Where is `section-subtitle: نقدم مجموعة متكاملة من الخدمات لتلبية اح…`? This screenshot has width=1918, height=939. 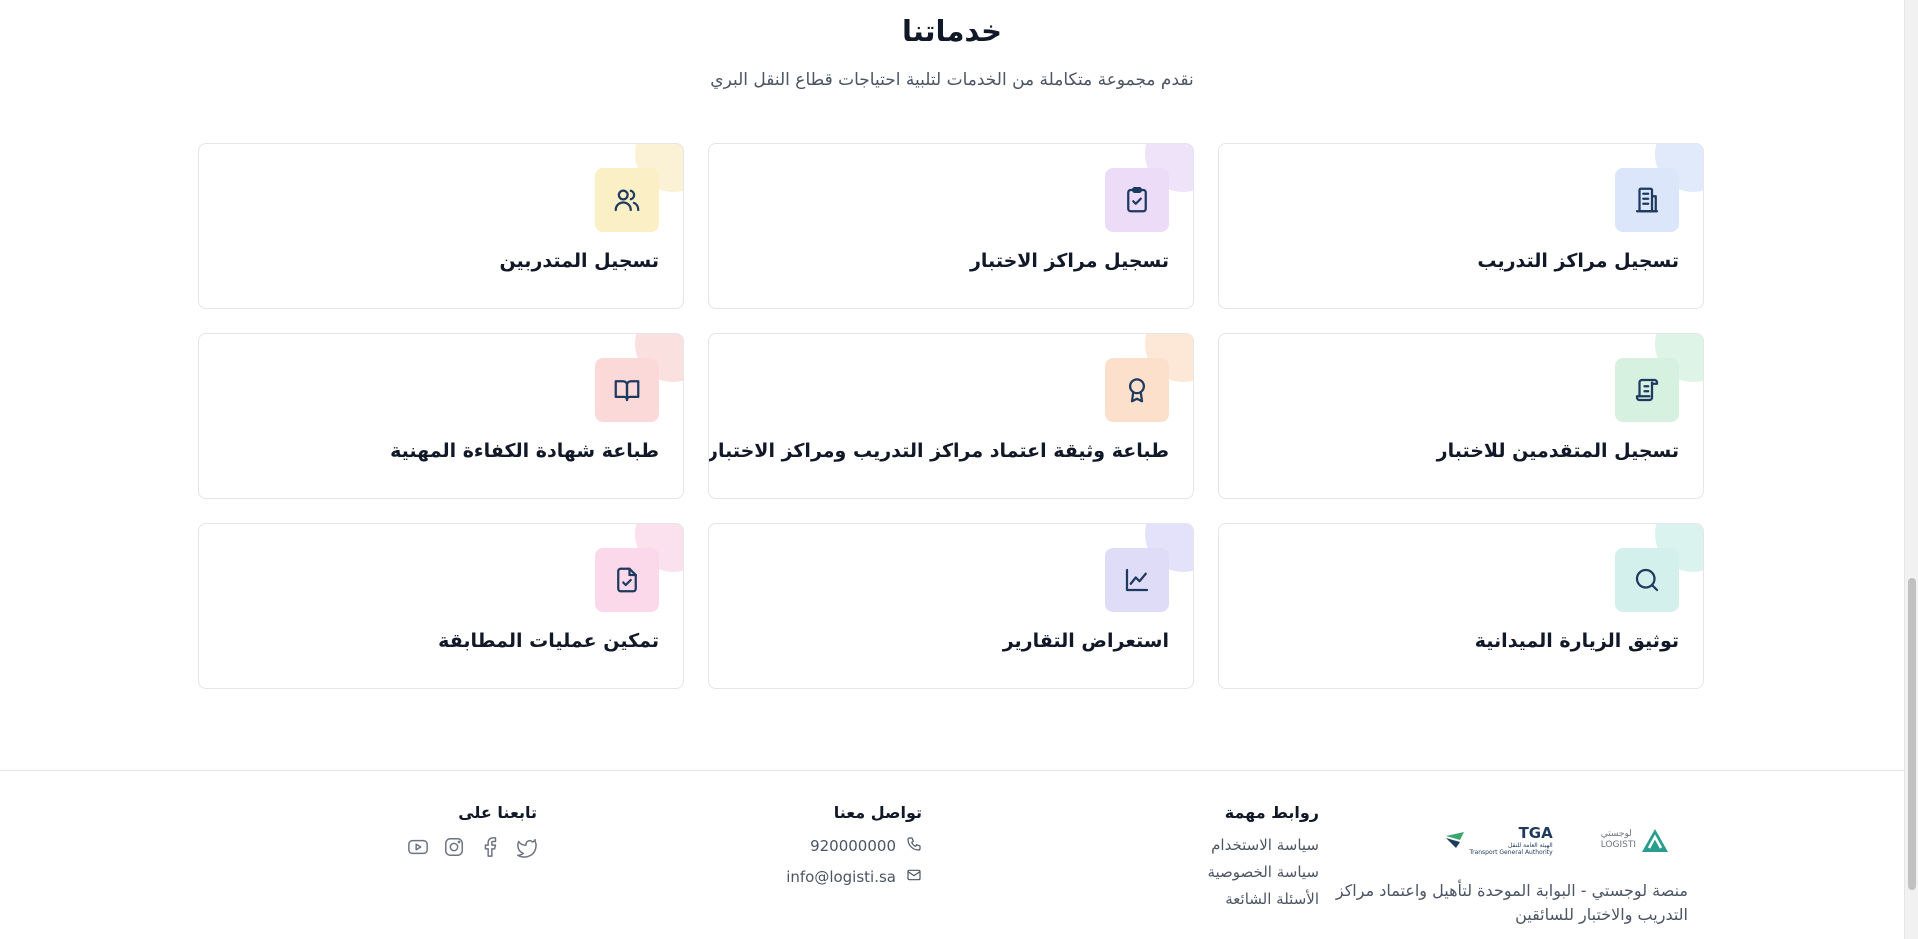
section-subtitle: نقدم مجموعة متكاملة من الخدمات لتلبية اح… is located at coordinates (952, 80).